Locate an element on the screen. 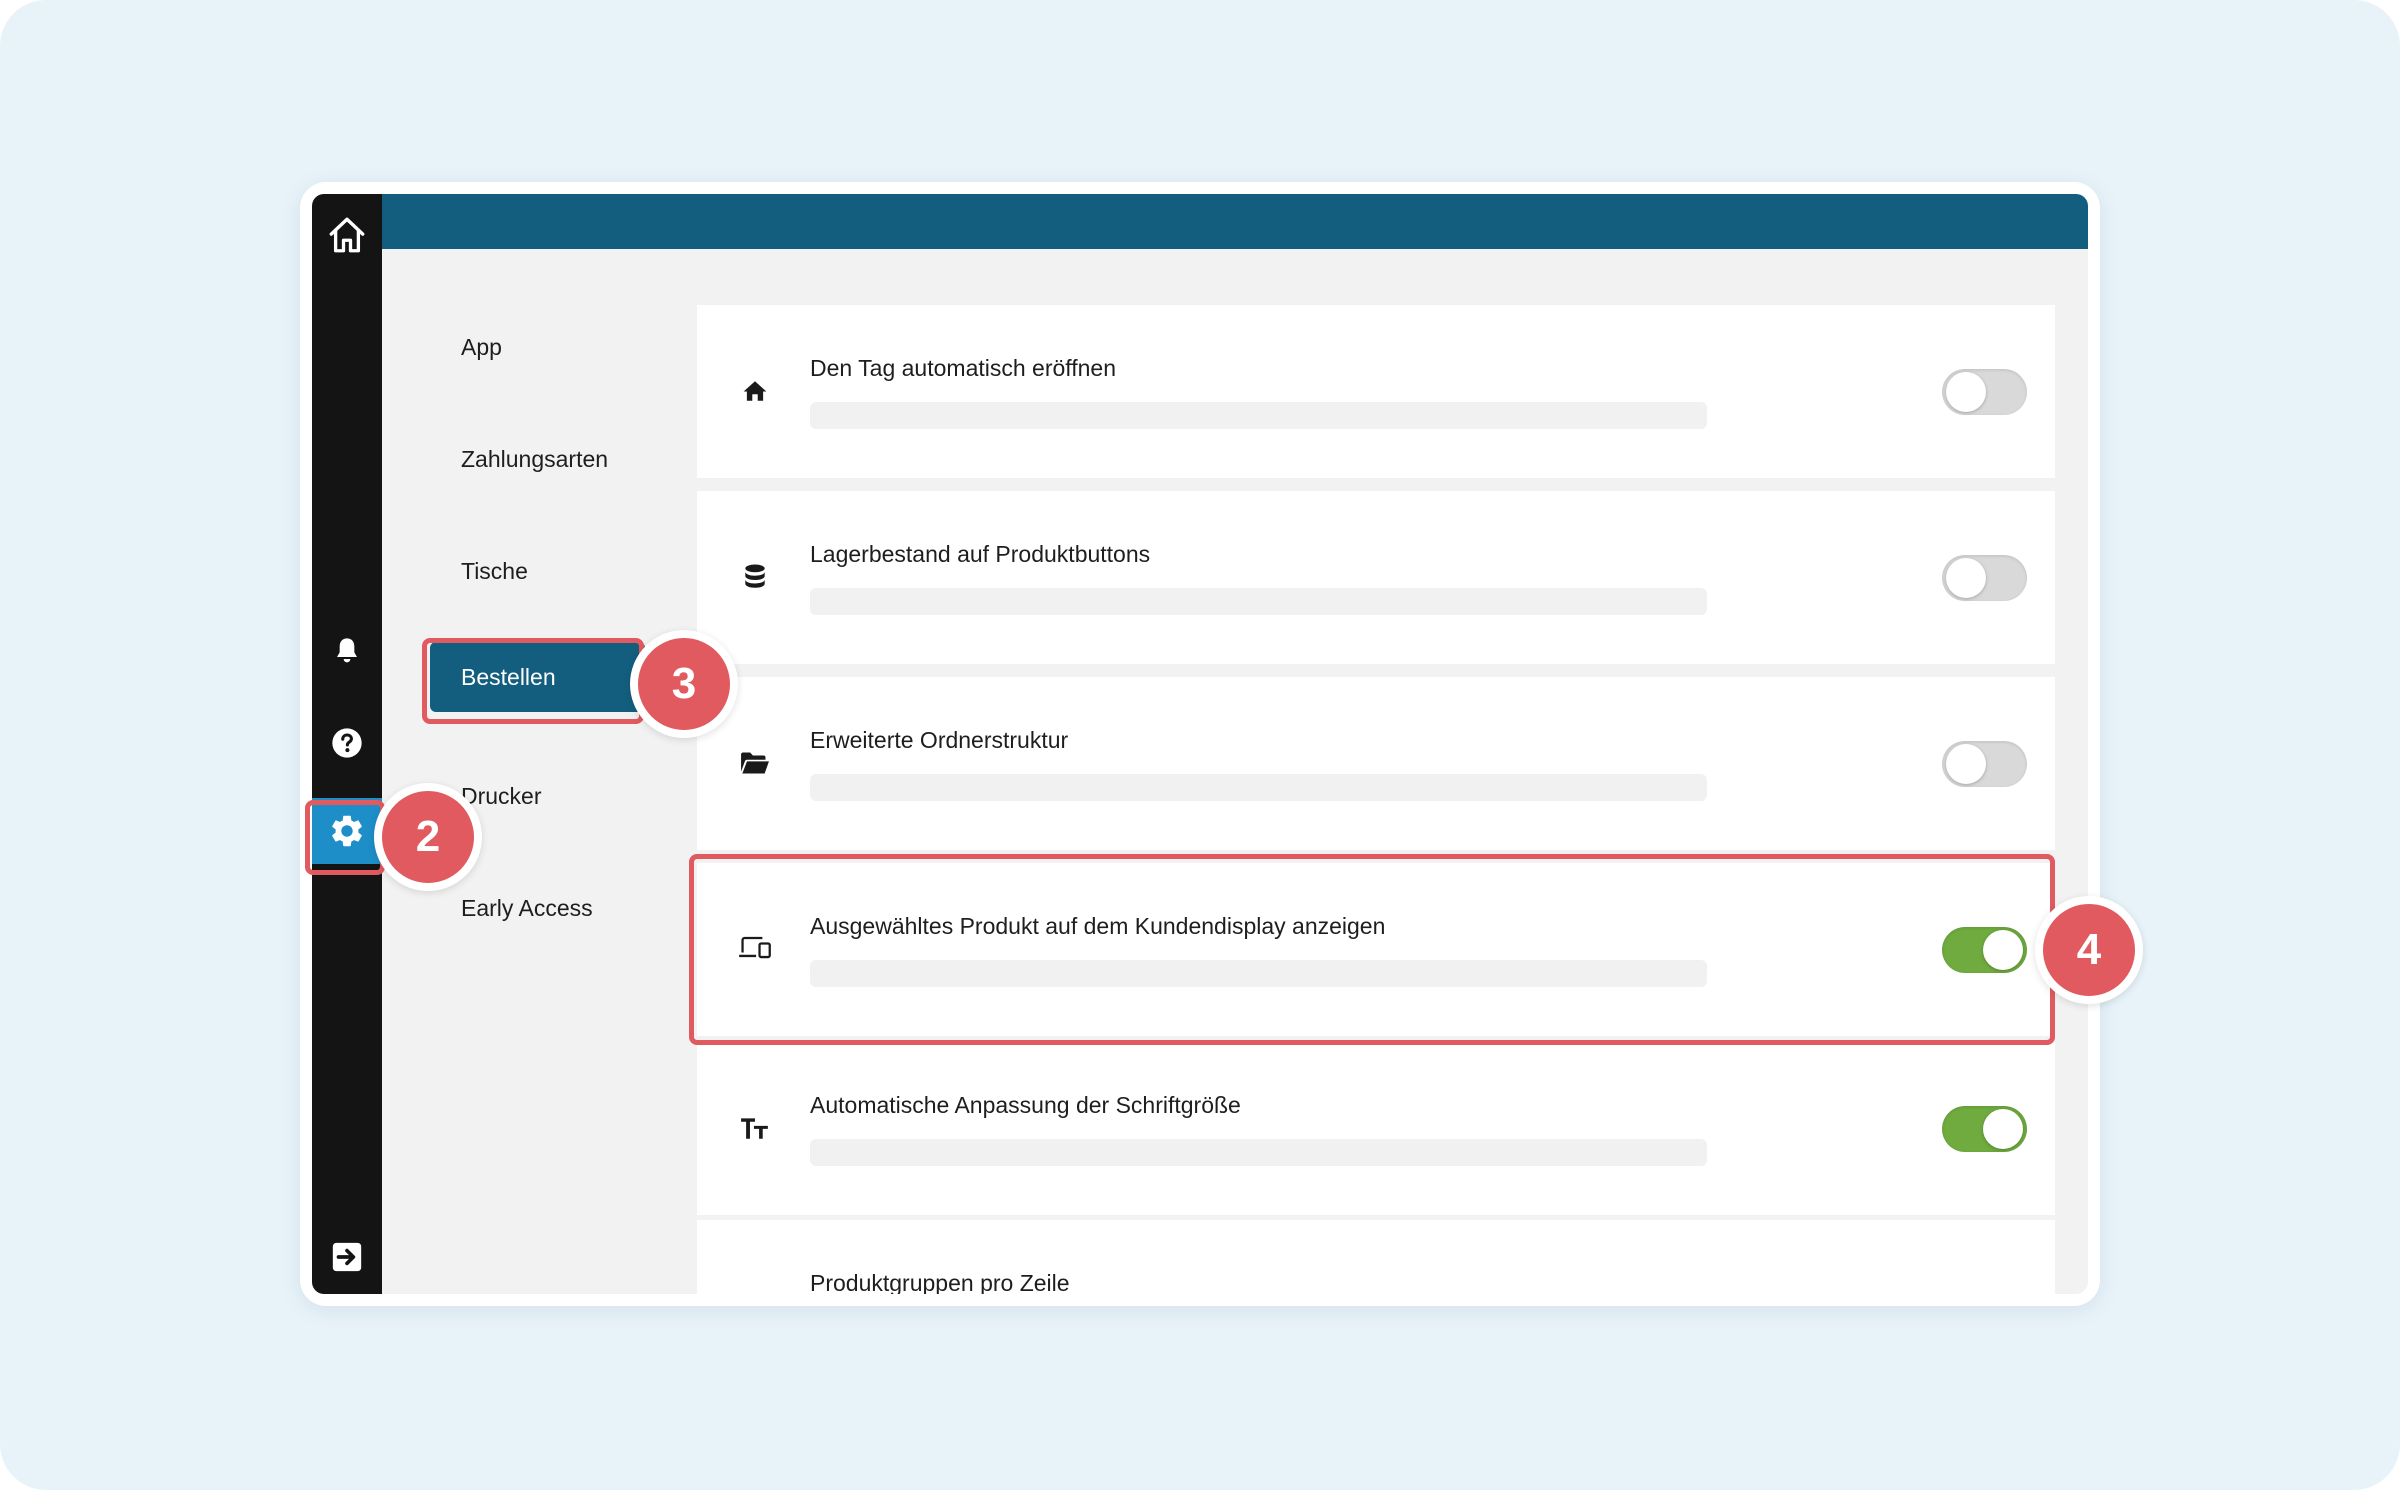 This screenshot has width=2400, height=1490. home-button is located at coordinates (347, 235).